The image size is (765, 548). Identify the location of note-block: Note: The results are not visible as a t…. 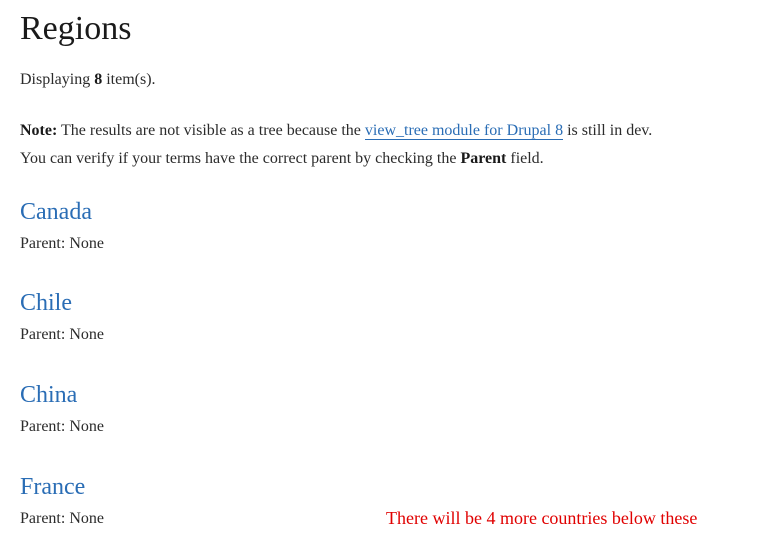
(385, 145).